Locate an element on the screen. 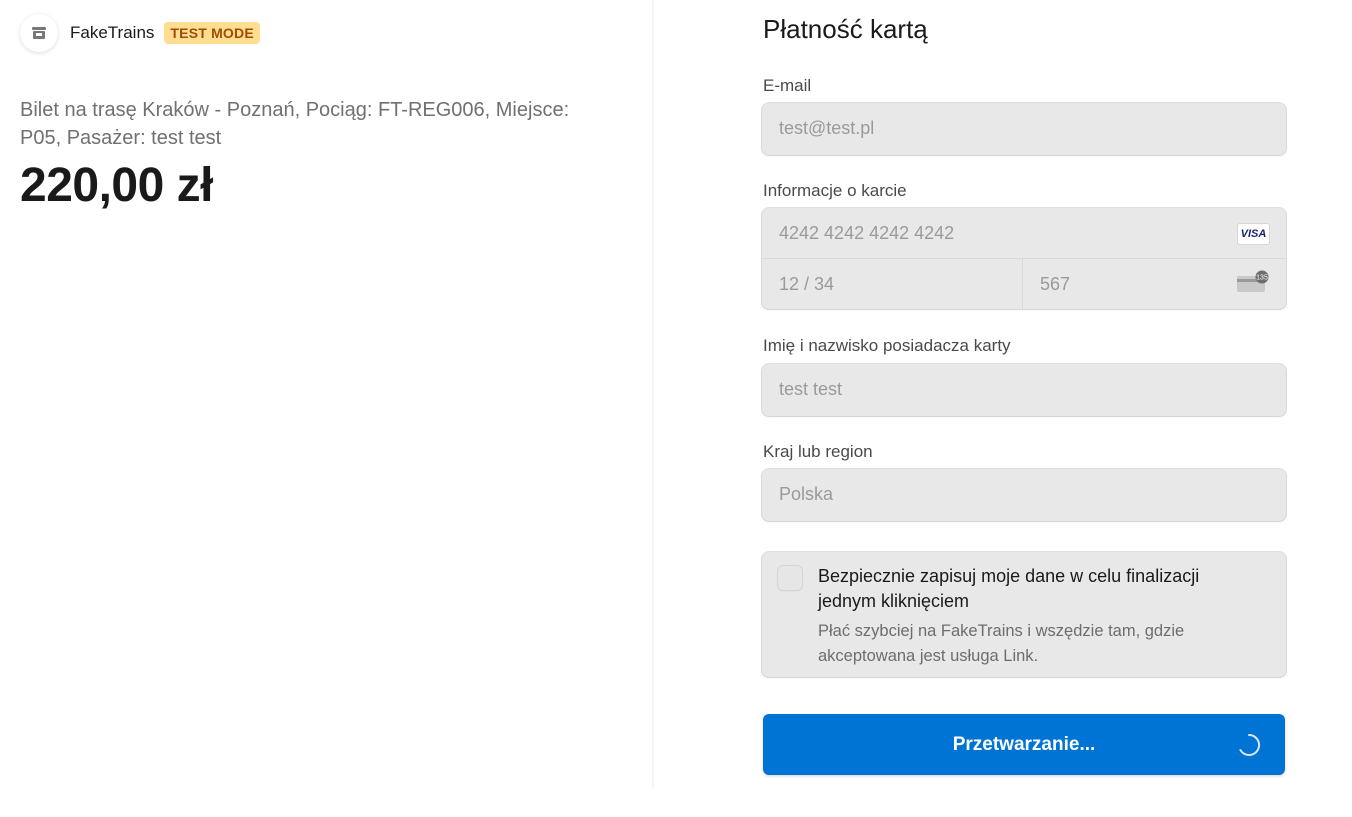 Image resolution: width=1352 pixels, height=817 pixels. save-info-checkbox is located at coordinates (790, 578).